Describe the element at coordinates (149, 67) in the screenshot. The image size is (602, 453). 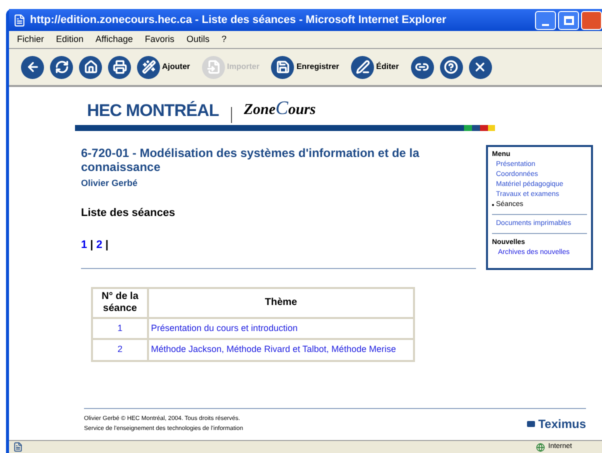
I see `wand-icon` at that location.